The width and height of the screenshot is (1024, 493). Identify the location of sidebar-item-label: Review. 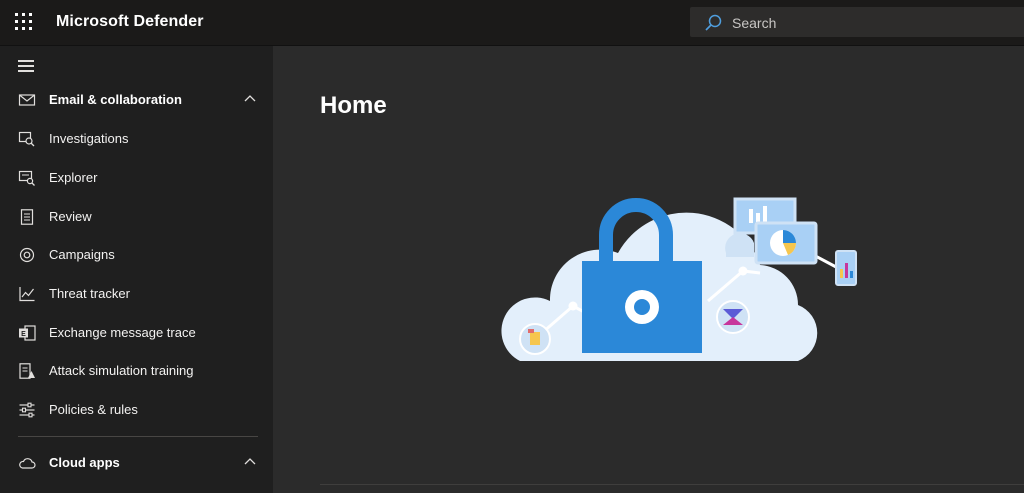
(70, 216).